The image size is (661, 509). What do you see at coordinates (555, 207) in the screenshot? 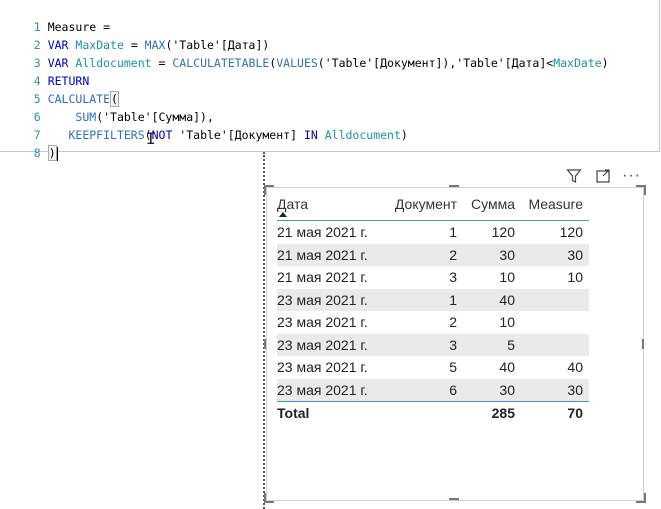
I see `column-header-measure: Measure` at bounding box center [555, 207].